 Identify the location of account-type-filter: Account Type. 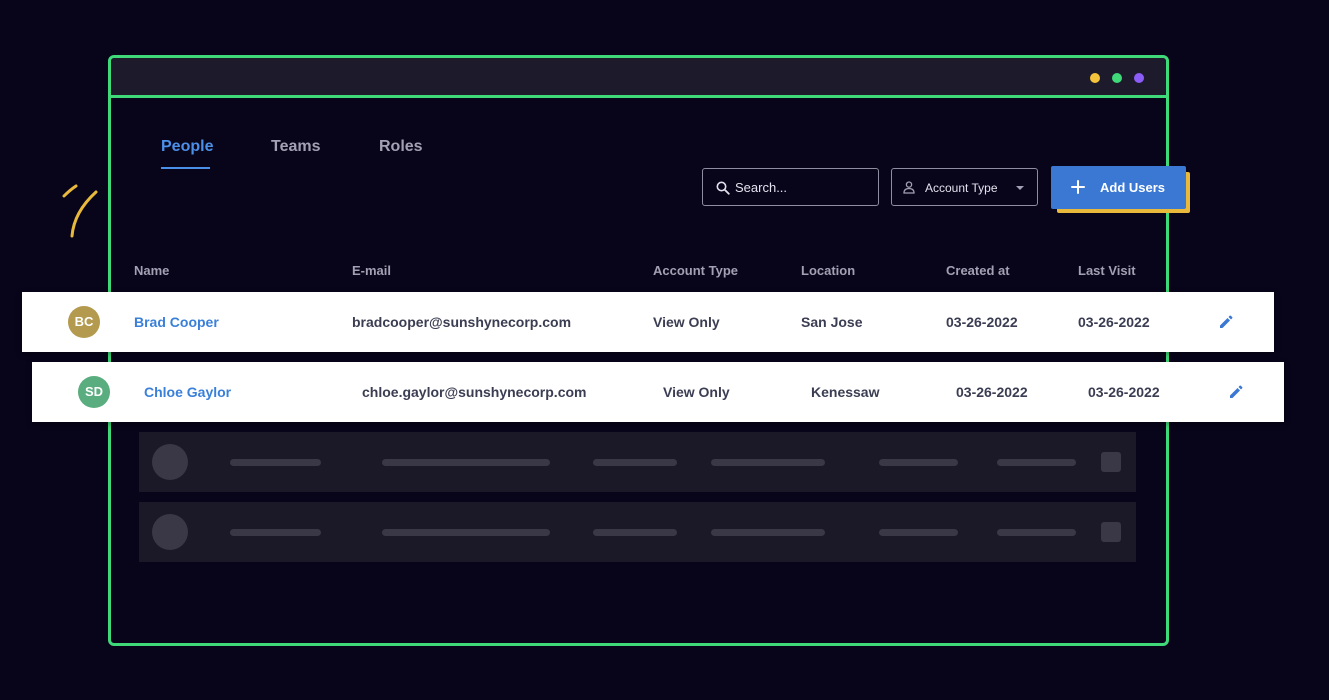
(964, 187).